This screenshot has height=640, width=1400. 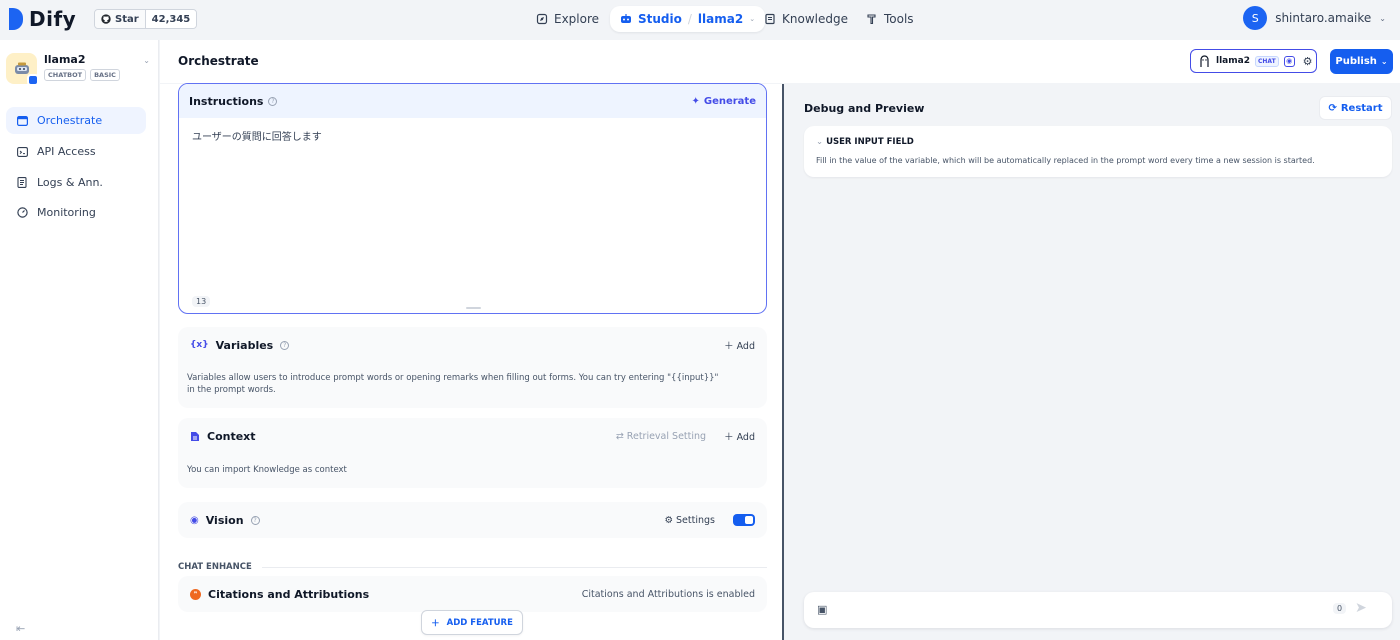 I want to click on debug-title: Debug and Preview, so click(x=864, y=108).